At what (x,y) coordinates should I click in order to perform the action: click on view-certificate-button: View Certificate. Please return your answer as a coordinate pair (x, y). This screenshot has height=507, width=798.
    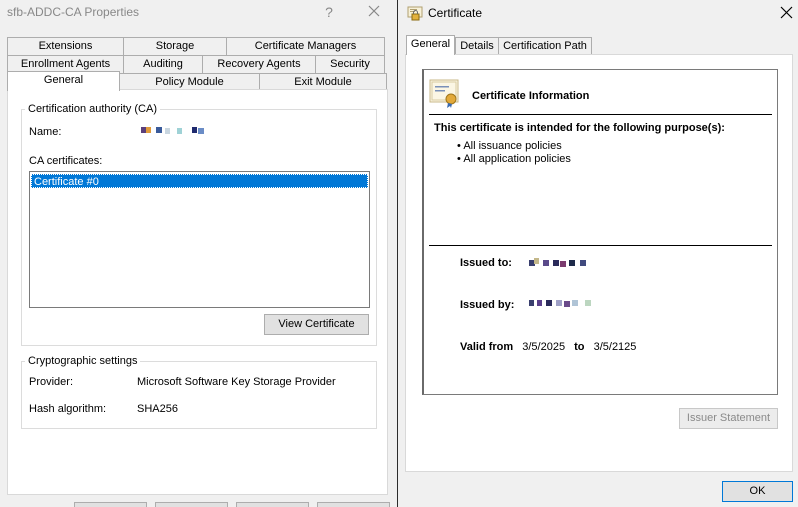
    Looking at the image, I should click on (316, 324).